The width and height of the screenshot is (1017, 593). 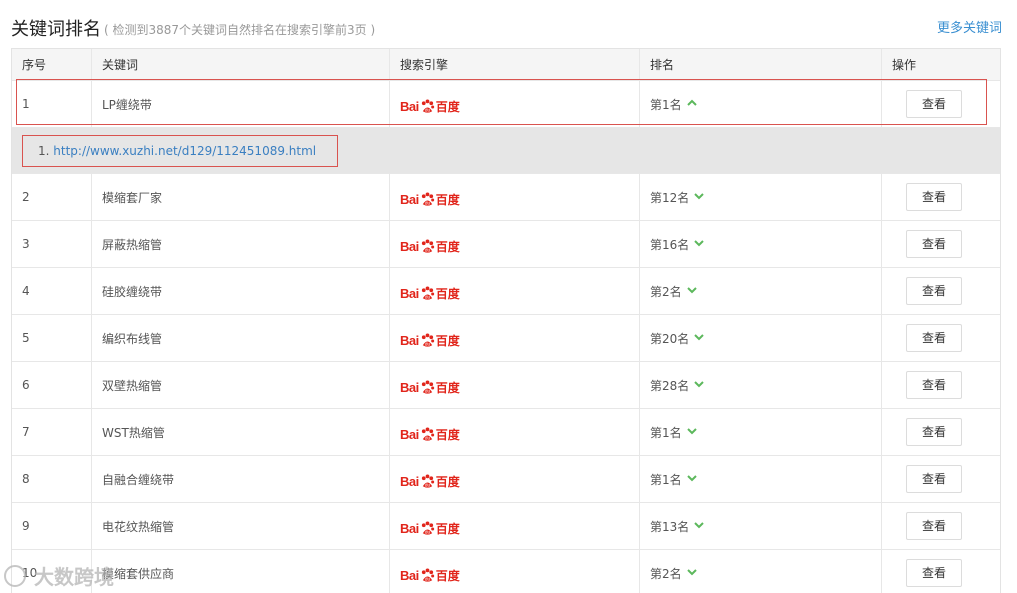 I want to click on rank-text: 第20名, so click(x=670, y=338).